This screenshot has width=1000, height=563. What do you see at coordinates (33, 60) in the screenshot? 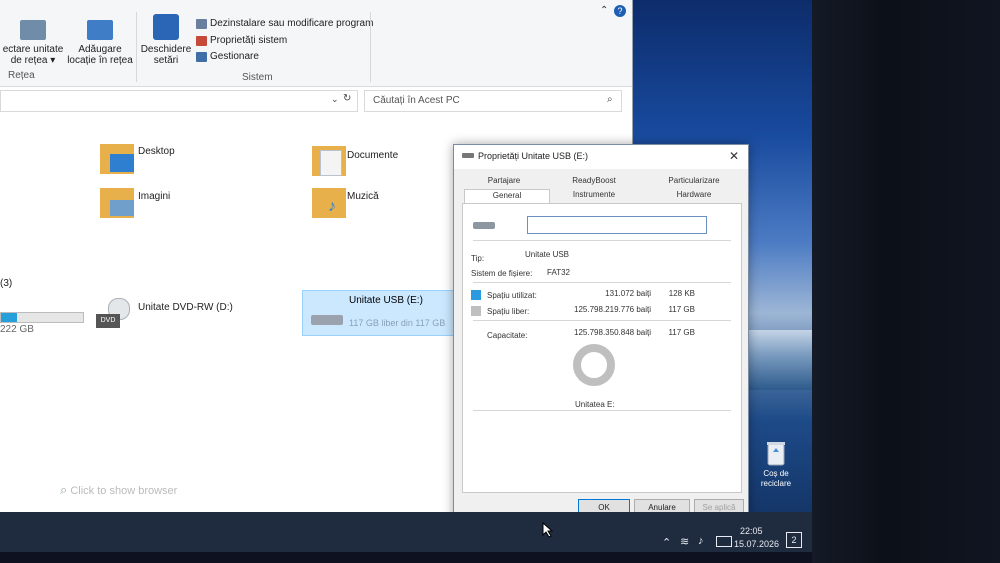
I see `map-network-drive-label-2: de rețea ▾` at bounding box center [33, 60].